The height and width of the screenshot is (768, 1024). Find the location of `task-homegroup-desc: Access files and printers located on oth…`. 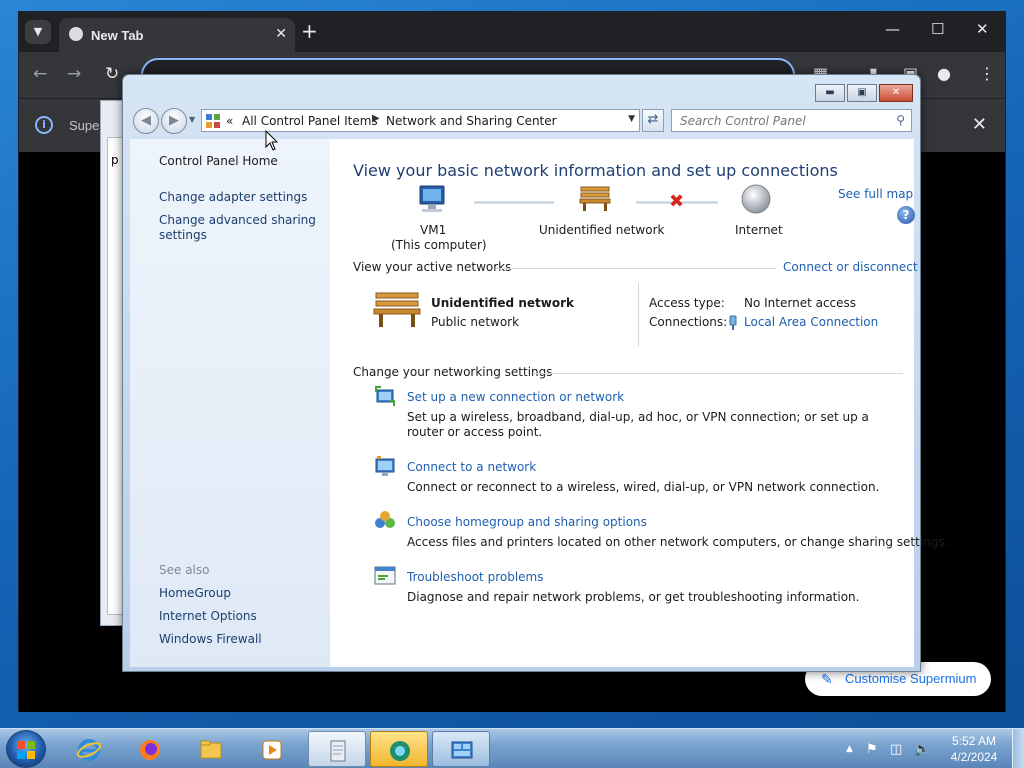

task-homegroup-desc: Access files and printers located on oth… is located at coordinates (678, 542).